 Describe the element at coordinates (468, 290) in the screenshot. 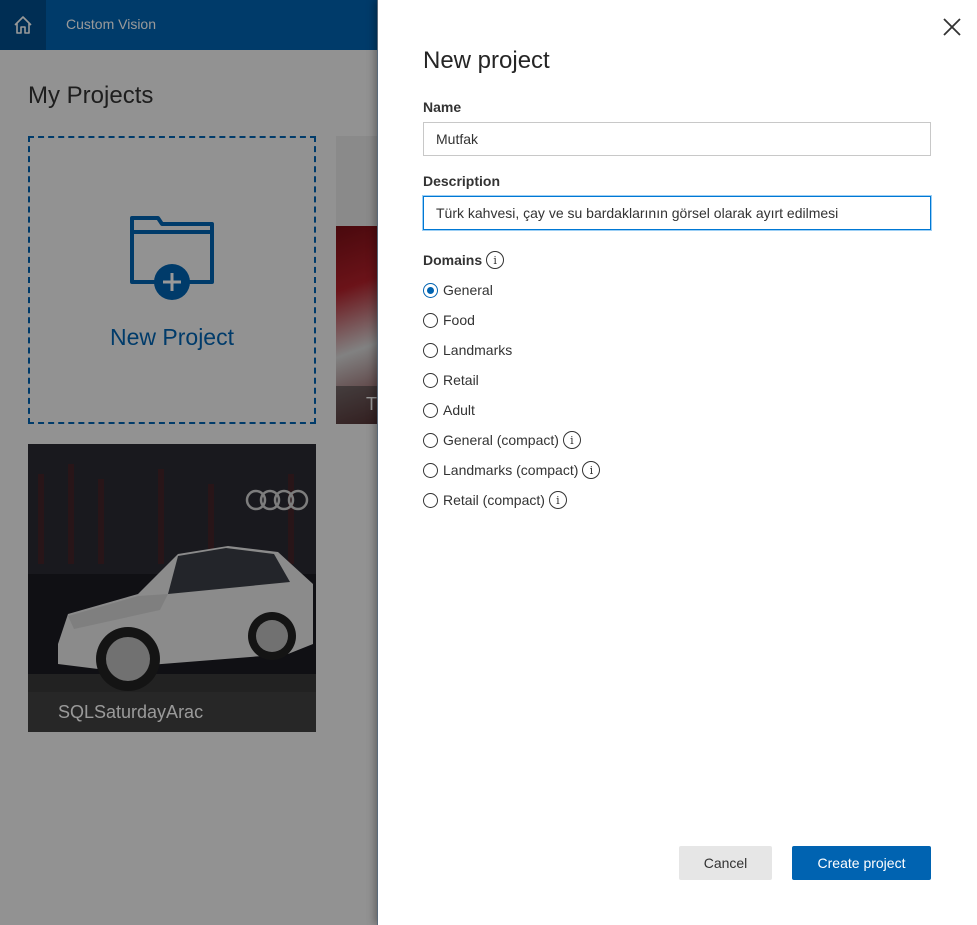

I see `domain-option-label: General` at that location.